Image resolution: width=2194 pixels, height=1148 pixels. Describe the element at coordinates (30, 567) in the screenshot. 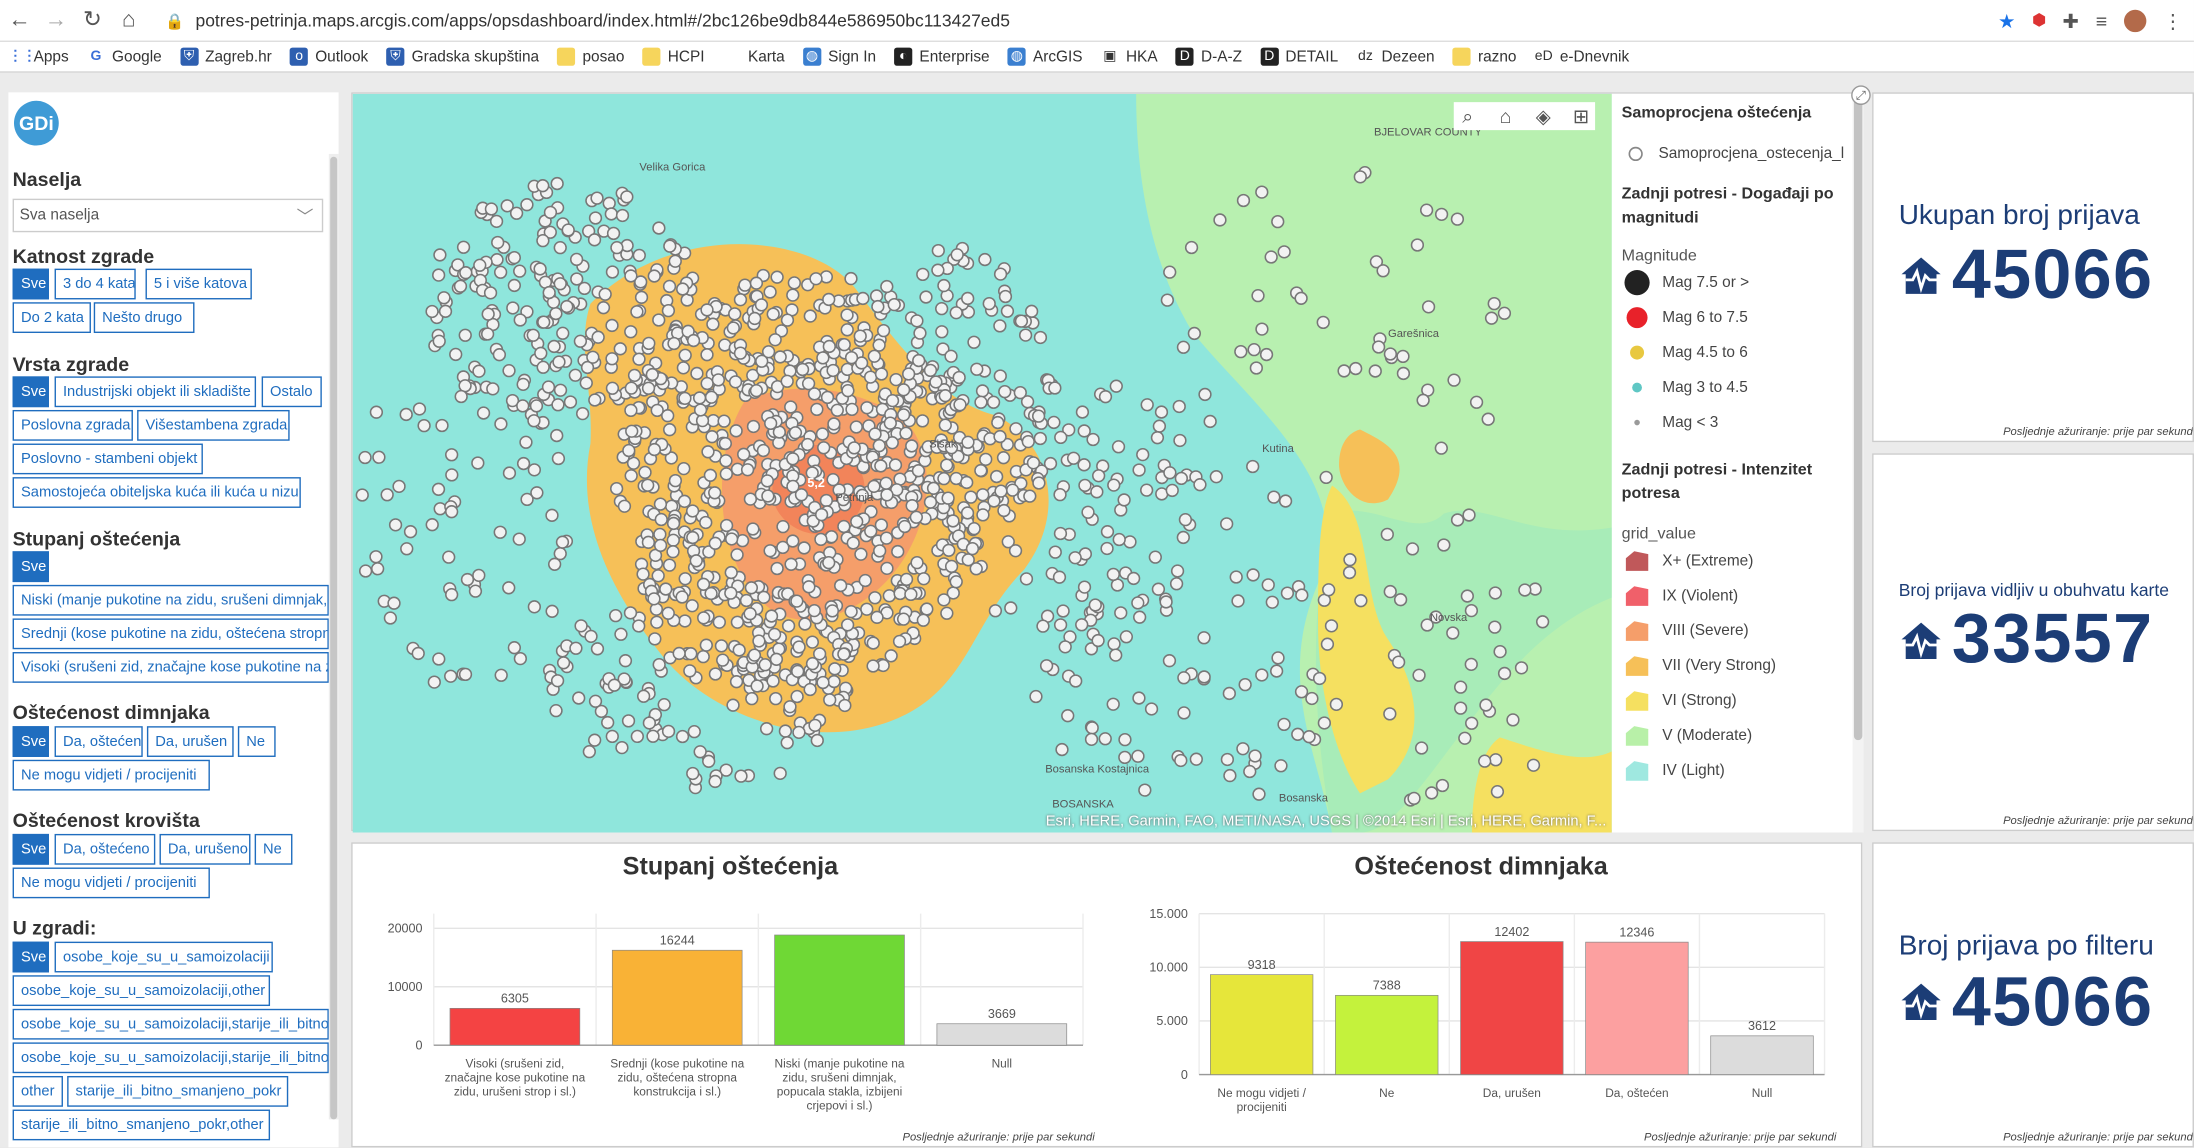

I see `filter-chip-stupanj: Sve` at that location.